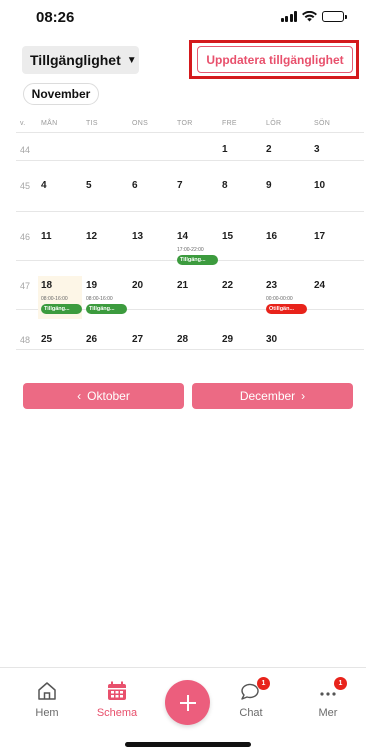 The width and height of the screenshot is (366, 747). Describe the element at coordinates (199, 353) in the screenshot. I see `calendar-day-cell: 28` at that location.